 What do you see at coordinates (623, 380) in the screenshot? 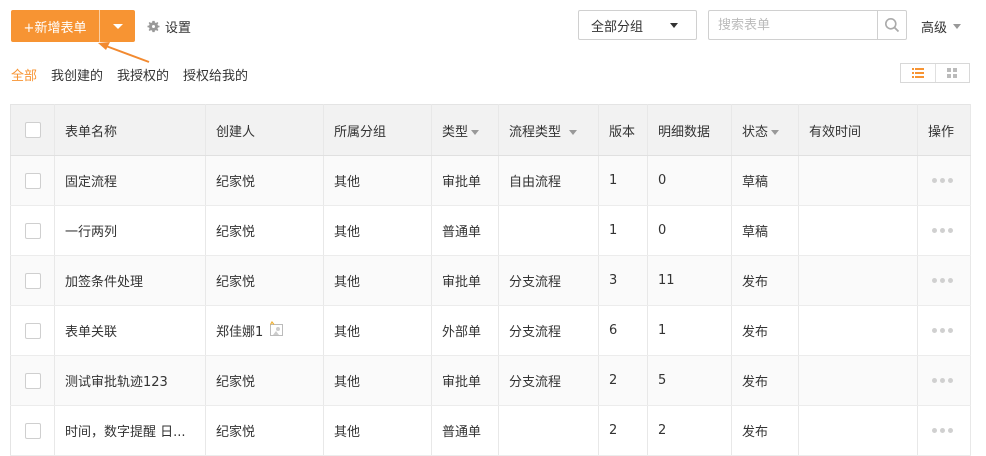
I see `cell-version: 2` at bounding box center [623, 380].